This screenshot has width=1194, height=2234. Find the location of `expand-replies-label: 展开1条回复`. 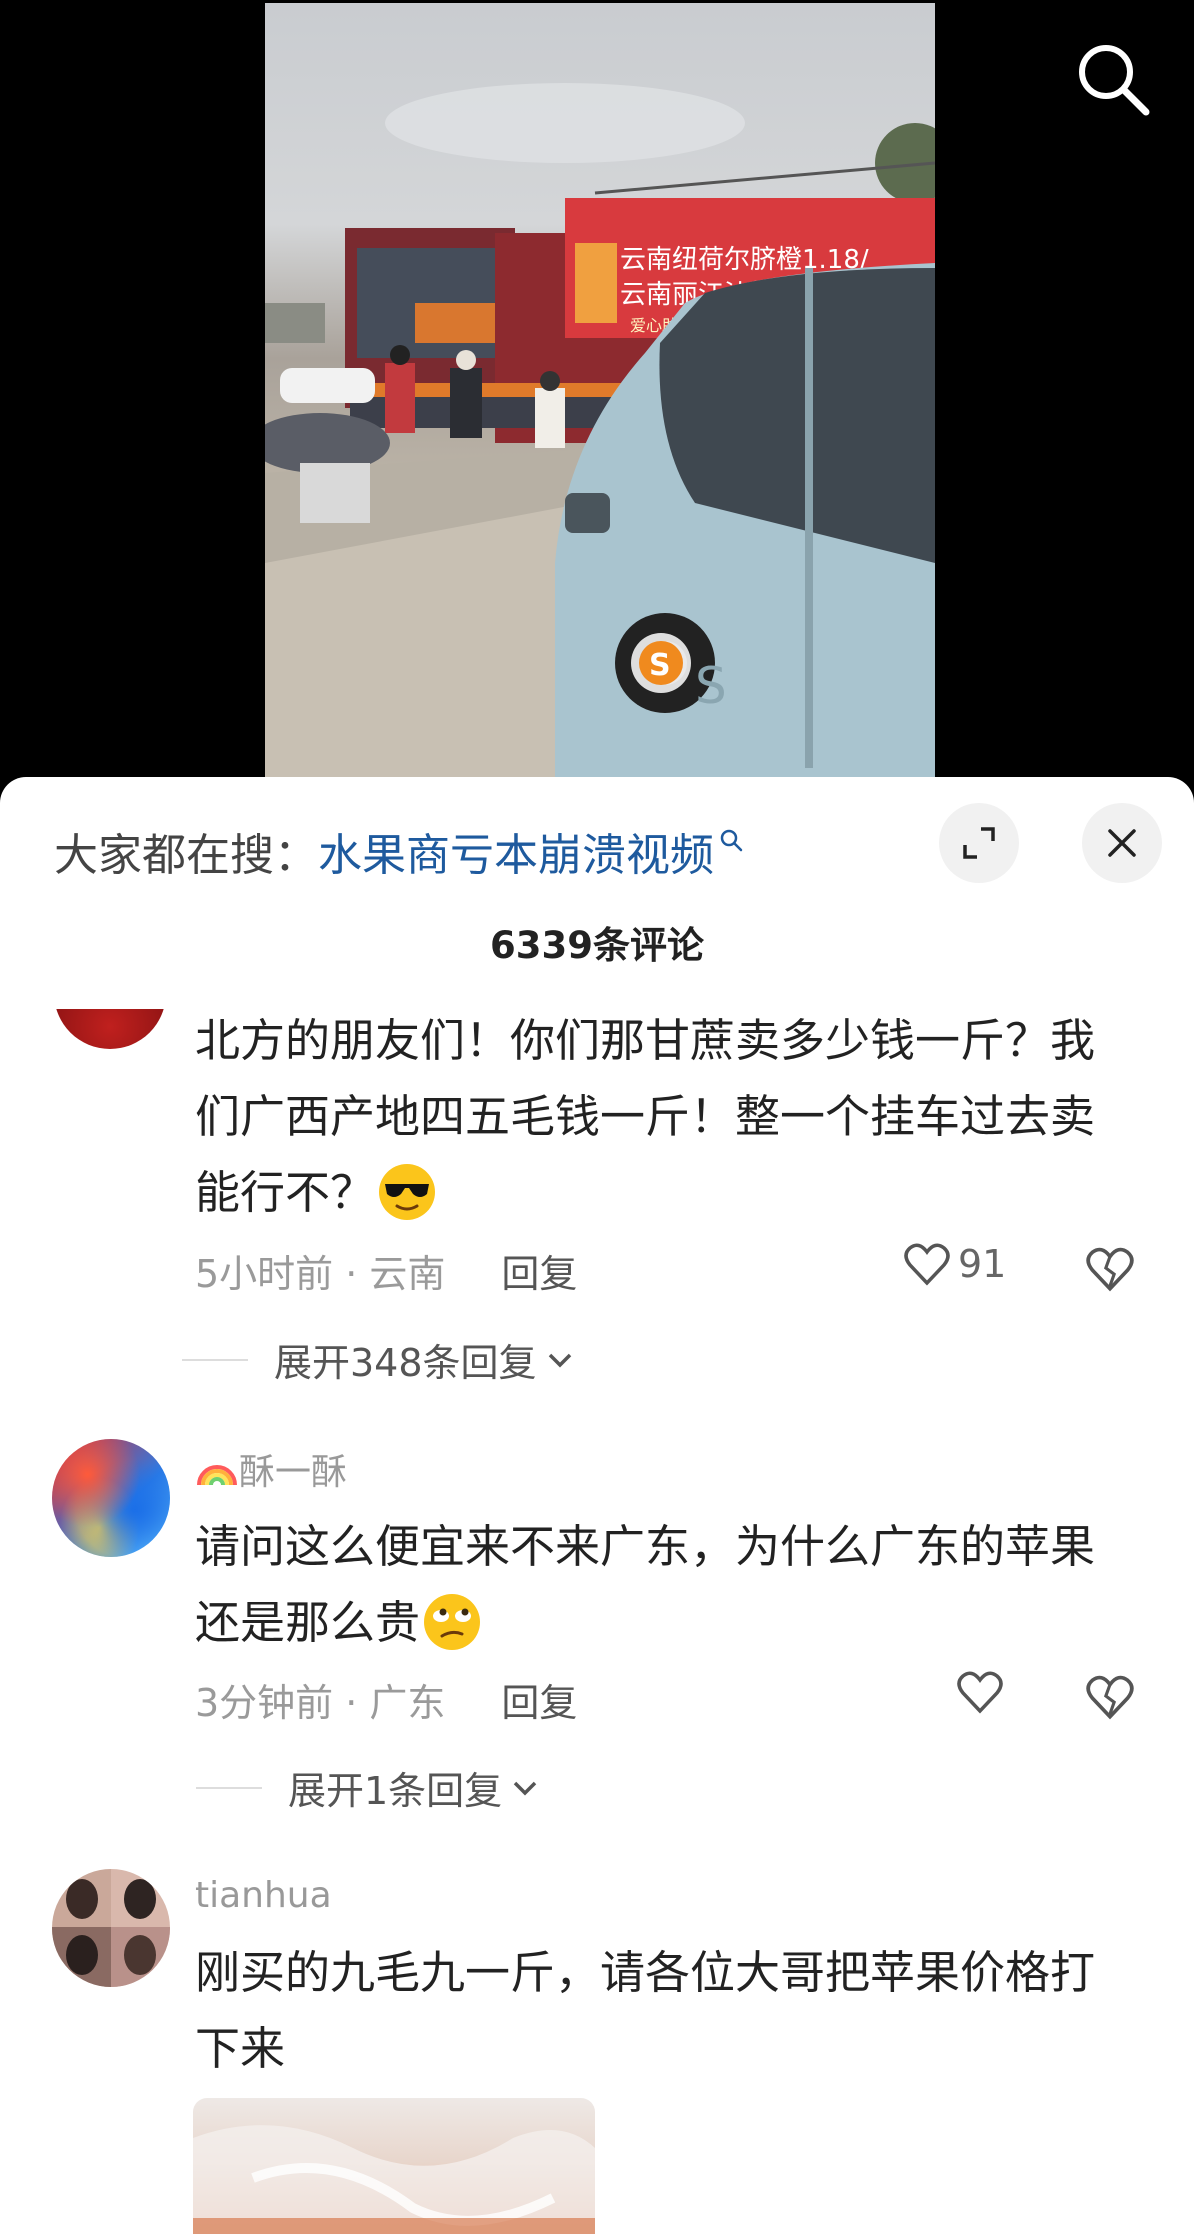

expand-replies-label: 展开1条回复 is located at coordinates (395, 1791).